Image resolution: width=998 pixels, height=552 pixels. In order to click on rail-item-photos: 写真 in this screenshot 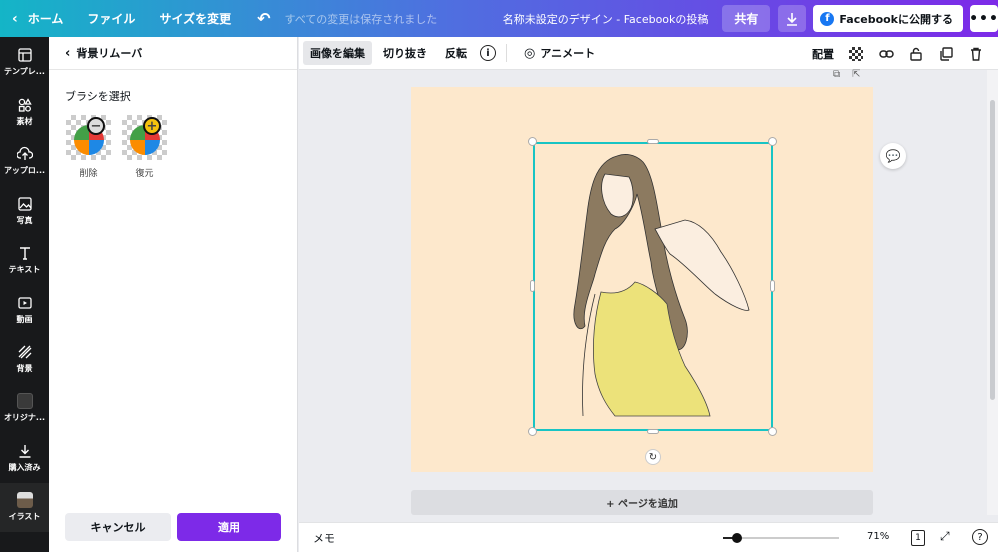, I will do `click(24, 211)`.